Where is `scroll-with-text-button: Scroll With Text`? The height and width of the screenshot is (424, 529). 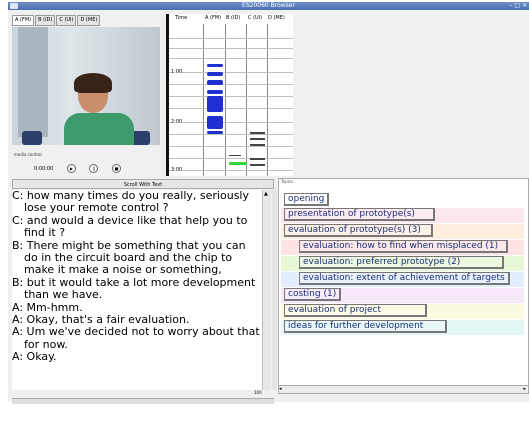 scroll-with-text-button: Scroll With Text is located at coordinates (143, 184).